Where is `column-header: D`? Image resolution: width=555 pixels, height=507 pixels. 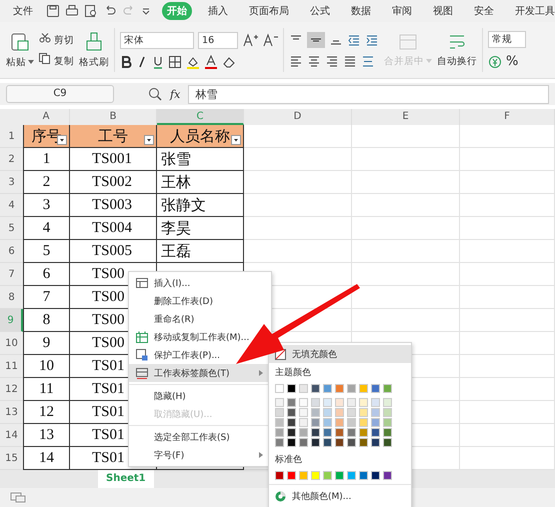
column-header: D is located at coordinates (298, 117).